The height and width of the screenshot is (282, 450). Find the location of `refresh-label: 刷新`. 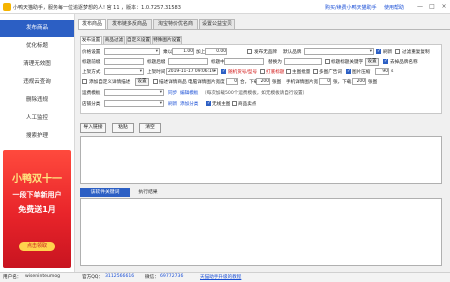

refresh-label: 刷新 is located at coordinates (388, 52).